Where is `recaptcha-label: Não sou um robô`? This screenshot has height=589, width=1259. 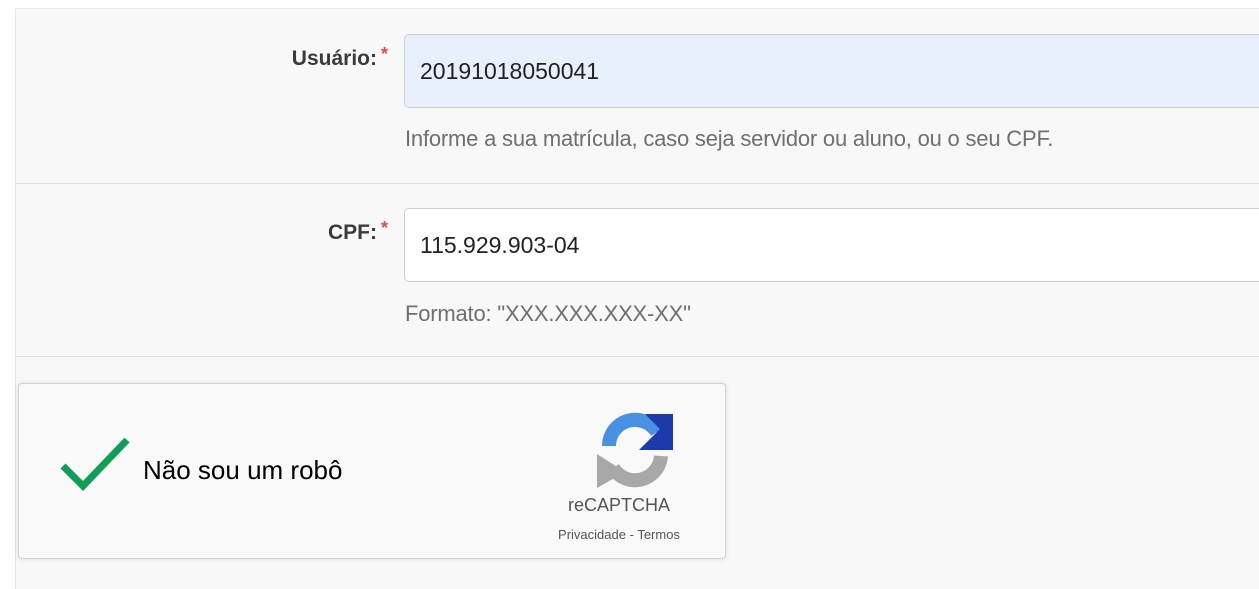 recaptcha-label: Não sou um robô is located at coordinates (243, 470).